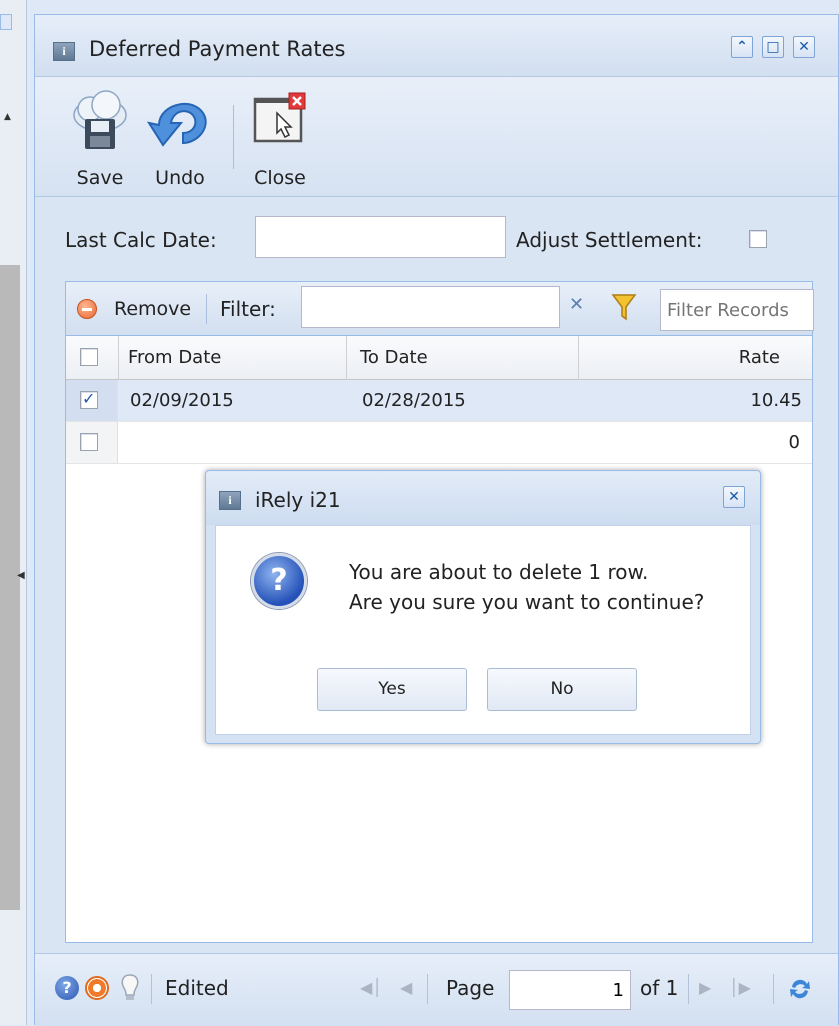  What do you see at coordinates (659, 988) in the screenshot?
I see `page-count-label: of 1` at bounding box center [659, 988].